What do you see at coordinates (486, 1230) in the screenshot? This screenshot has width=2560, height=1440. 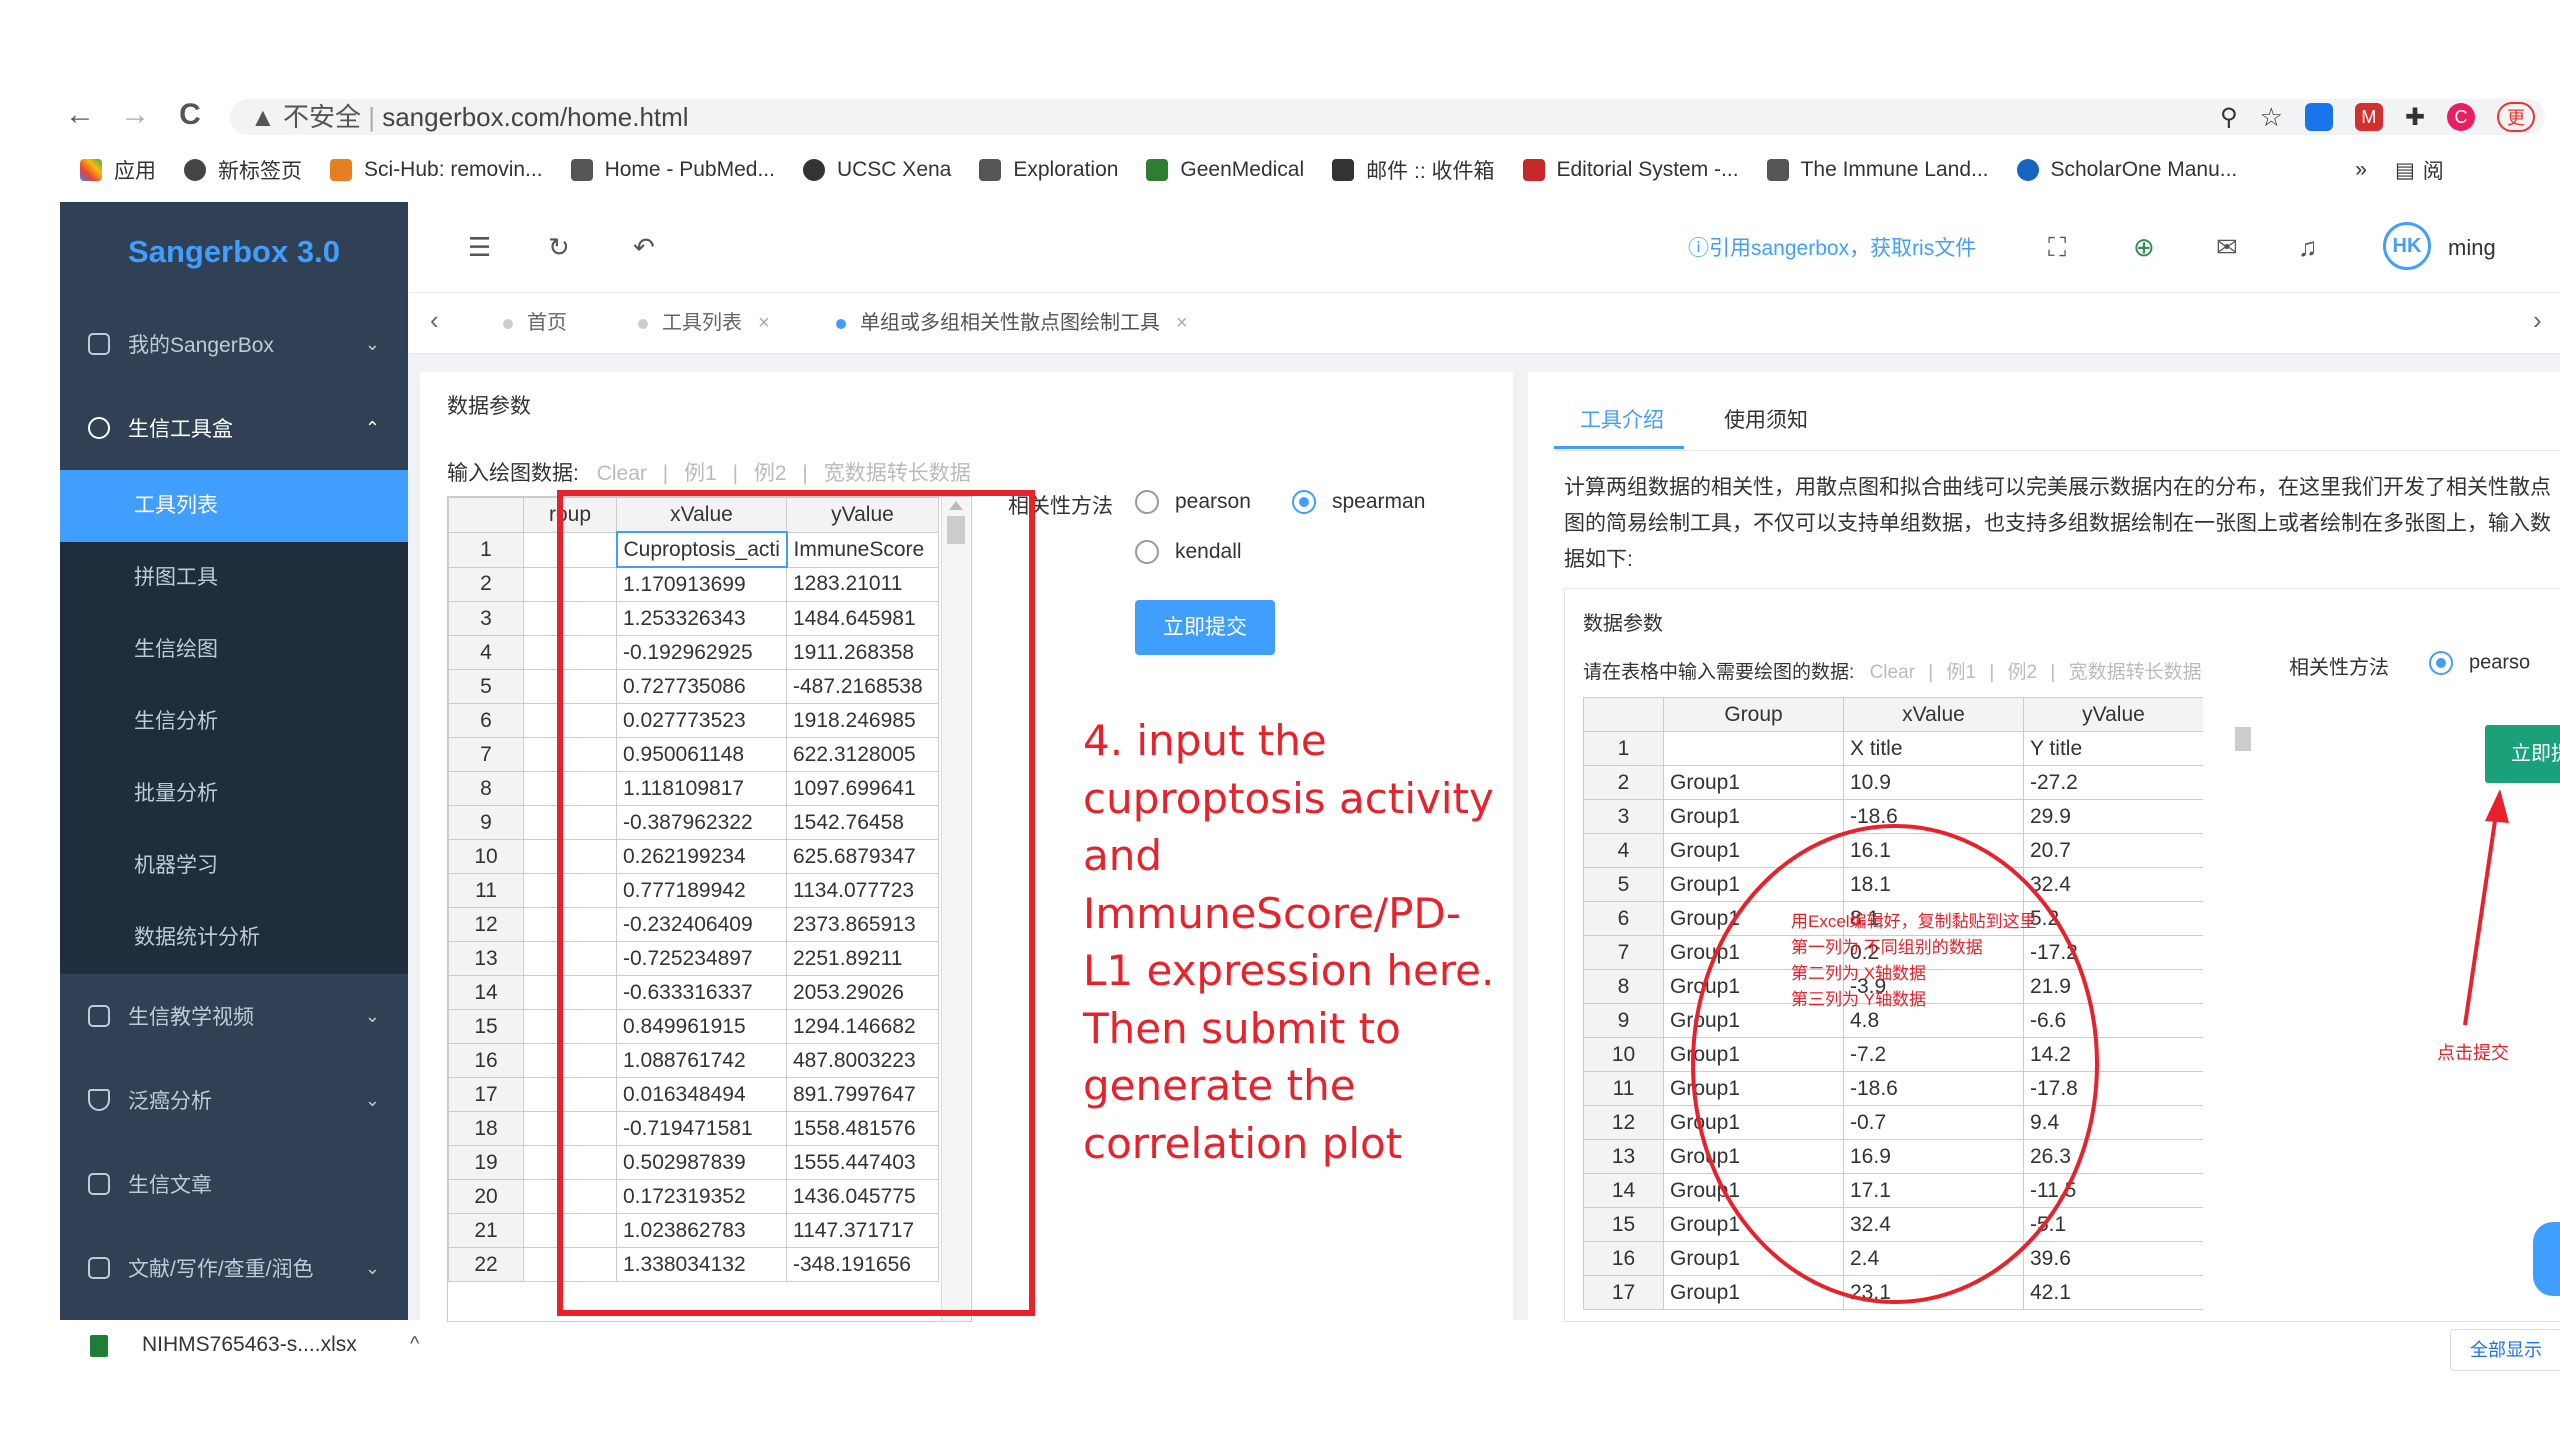 I see `row-number: 21` at bounding box center [486, 1230].